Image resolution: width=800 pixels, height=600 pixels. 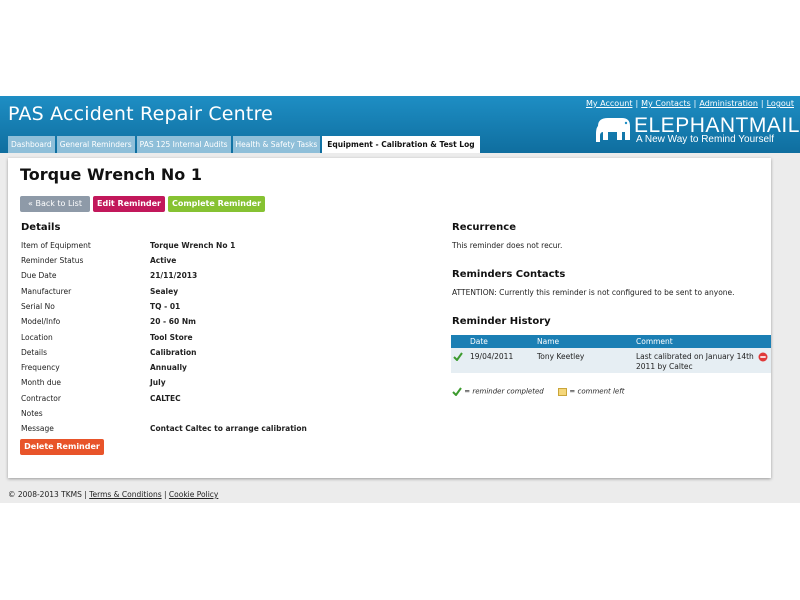 I want to click on page-title: Torque Wrench No 1, so click(x=111, y=174).